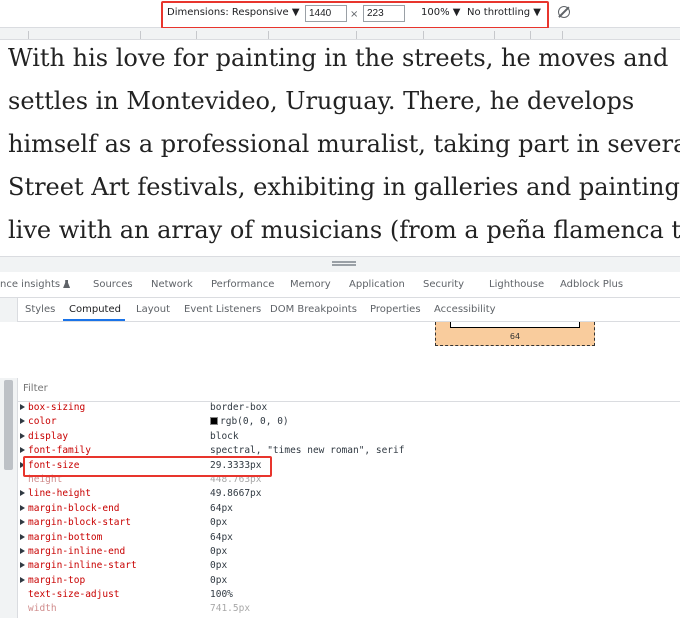 The width and height of the screenshot is (680, 618). I want to click on sidebar-gutter, so click(9, 310).